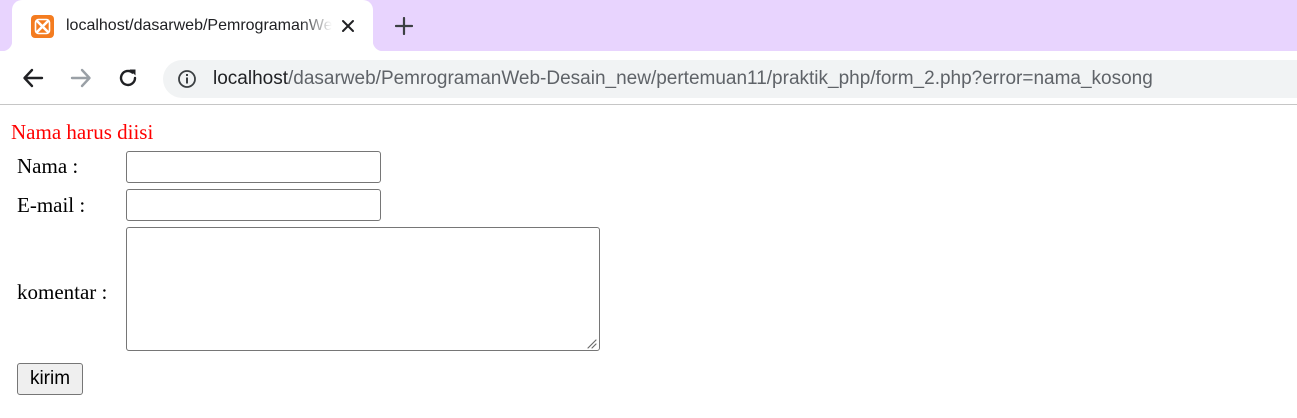  Describe the element at coordinates (253, 205) in the screenshot. I see `email-input` at that location.